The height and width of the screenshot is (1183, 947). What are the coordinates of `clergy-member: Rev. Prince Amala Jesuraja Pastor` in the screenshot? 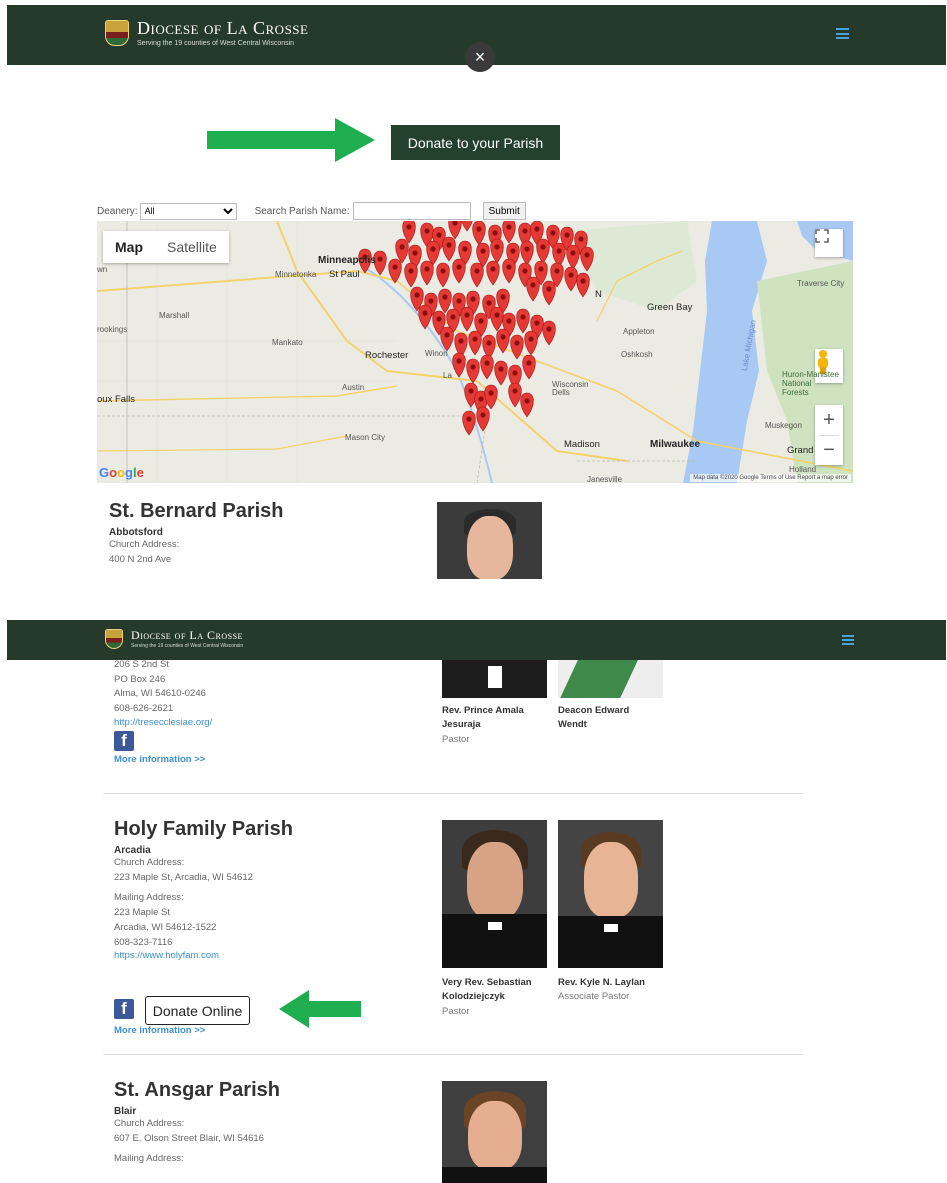 It's located at (496, 725).